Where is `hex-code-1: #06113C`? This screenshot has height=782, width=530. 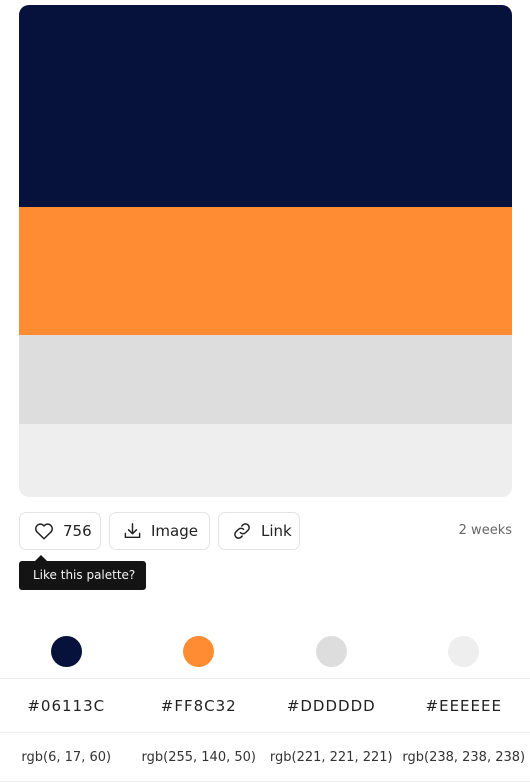
hex-code-1: #06113C is located at coordinates (66, 705).